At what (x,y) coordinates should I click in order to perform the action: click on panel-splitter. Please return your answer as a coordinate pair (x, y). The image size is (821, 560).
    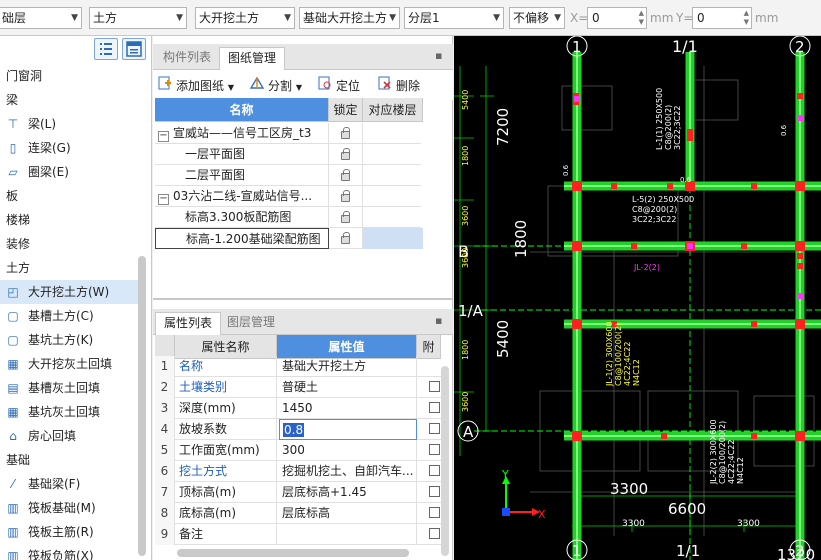
    Looking at the image, I should click on (303, 299).